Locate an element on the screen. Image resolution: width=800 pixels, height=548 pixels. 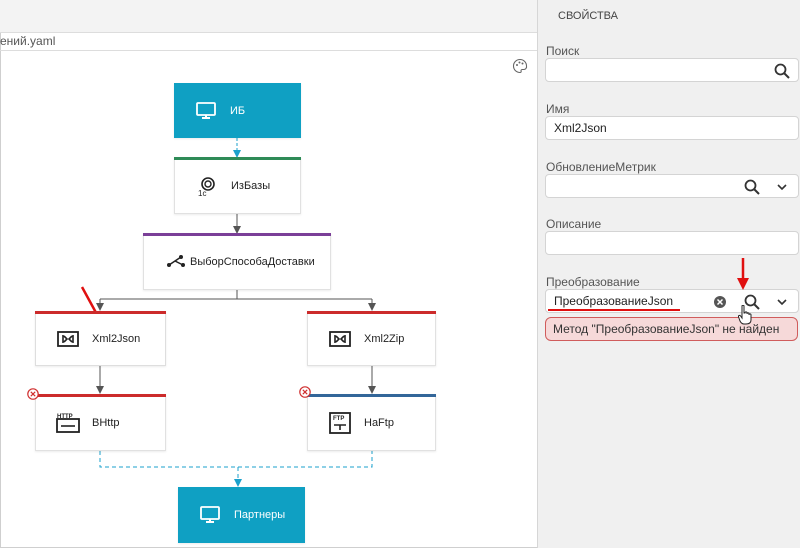
error-message: Метод "ПреобразованиеJson" не найден is located at coordinates (671, 329).